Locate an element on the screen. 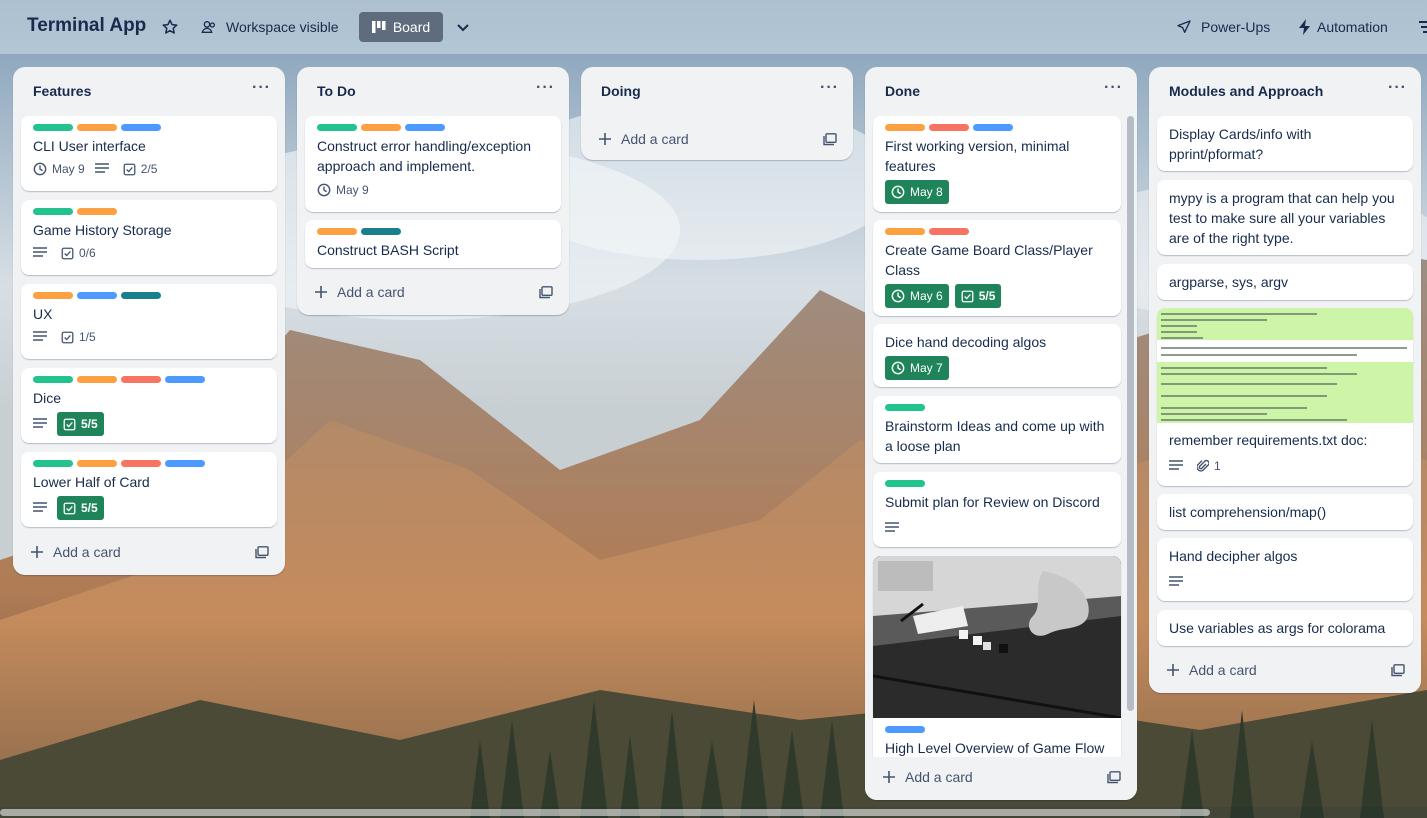  card-construct-bash-script: Construct BASH Script is located at coordinates (433, 244).